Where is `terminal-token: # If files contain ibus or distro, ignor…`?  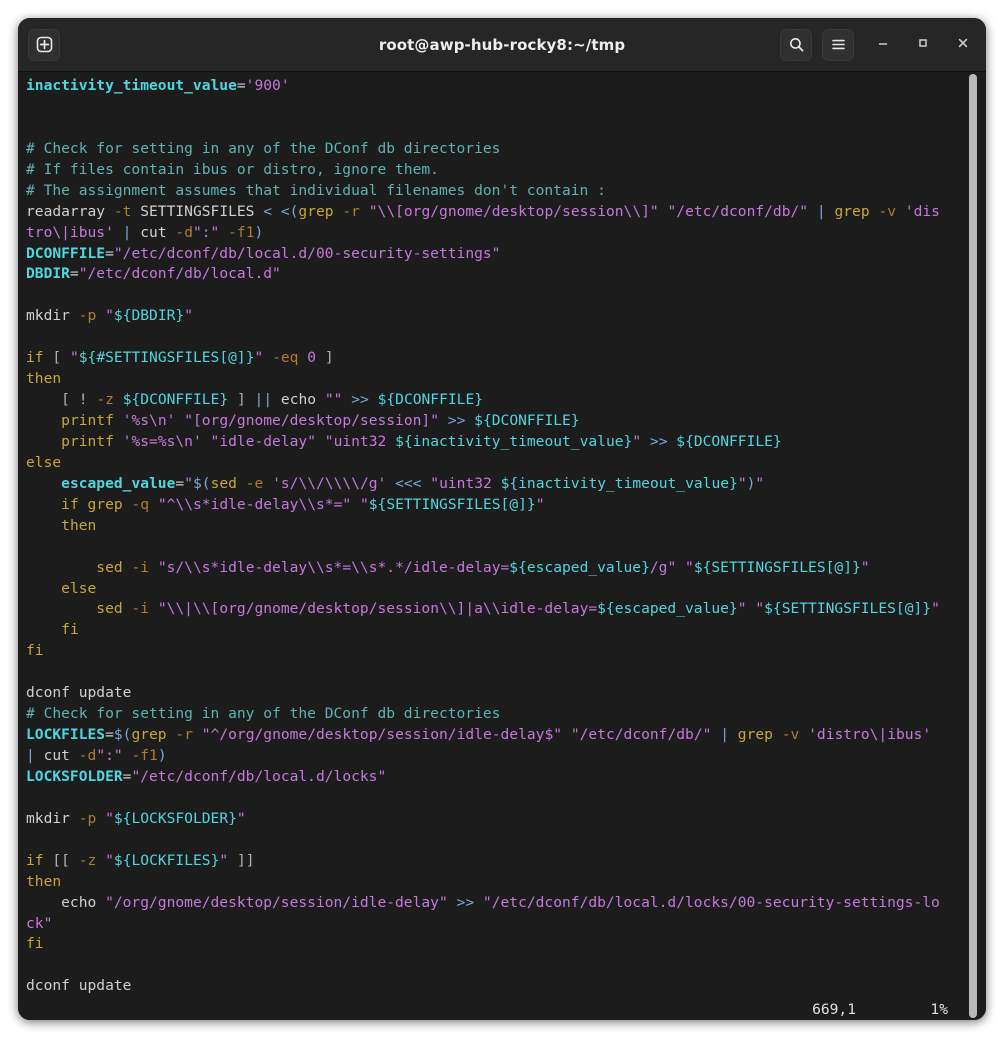
terminal-token: # If files contain ibus or distro, ignor… is located at coordinates (232, 169).